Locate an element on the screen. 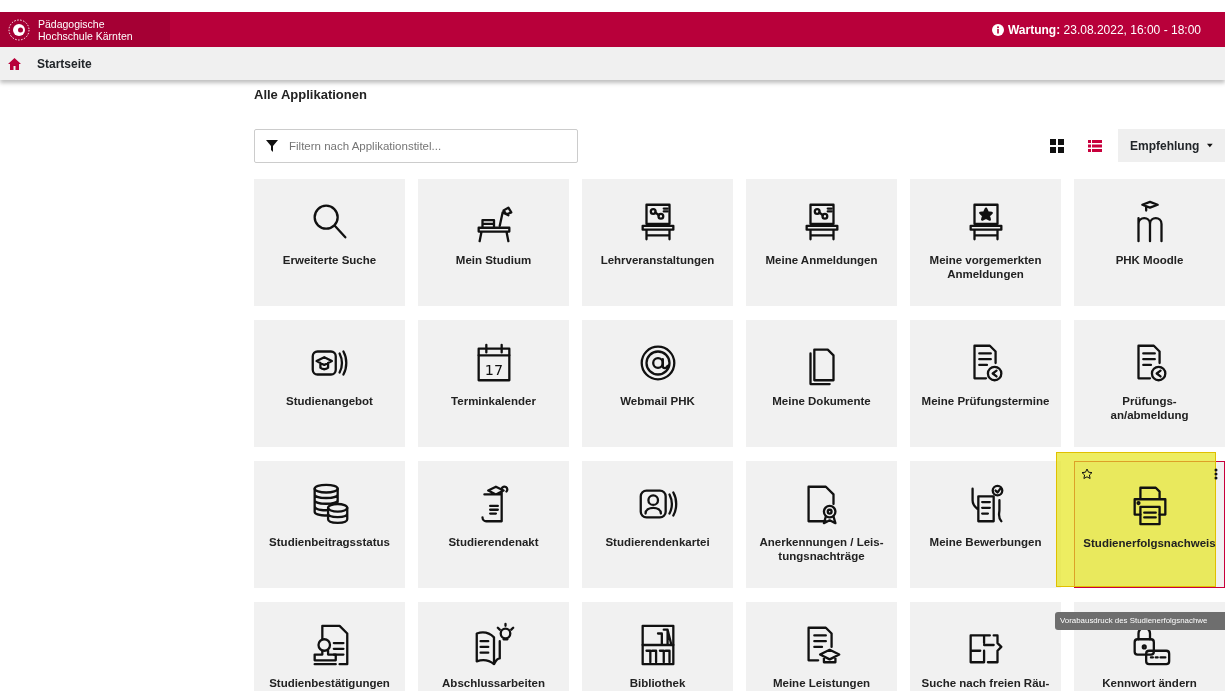  app-tile: Meine Bewerbungen is located at coordinates (985, 524).